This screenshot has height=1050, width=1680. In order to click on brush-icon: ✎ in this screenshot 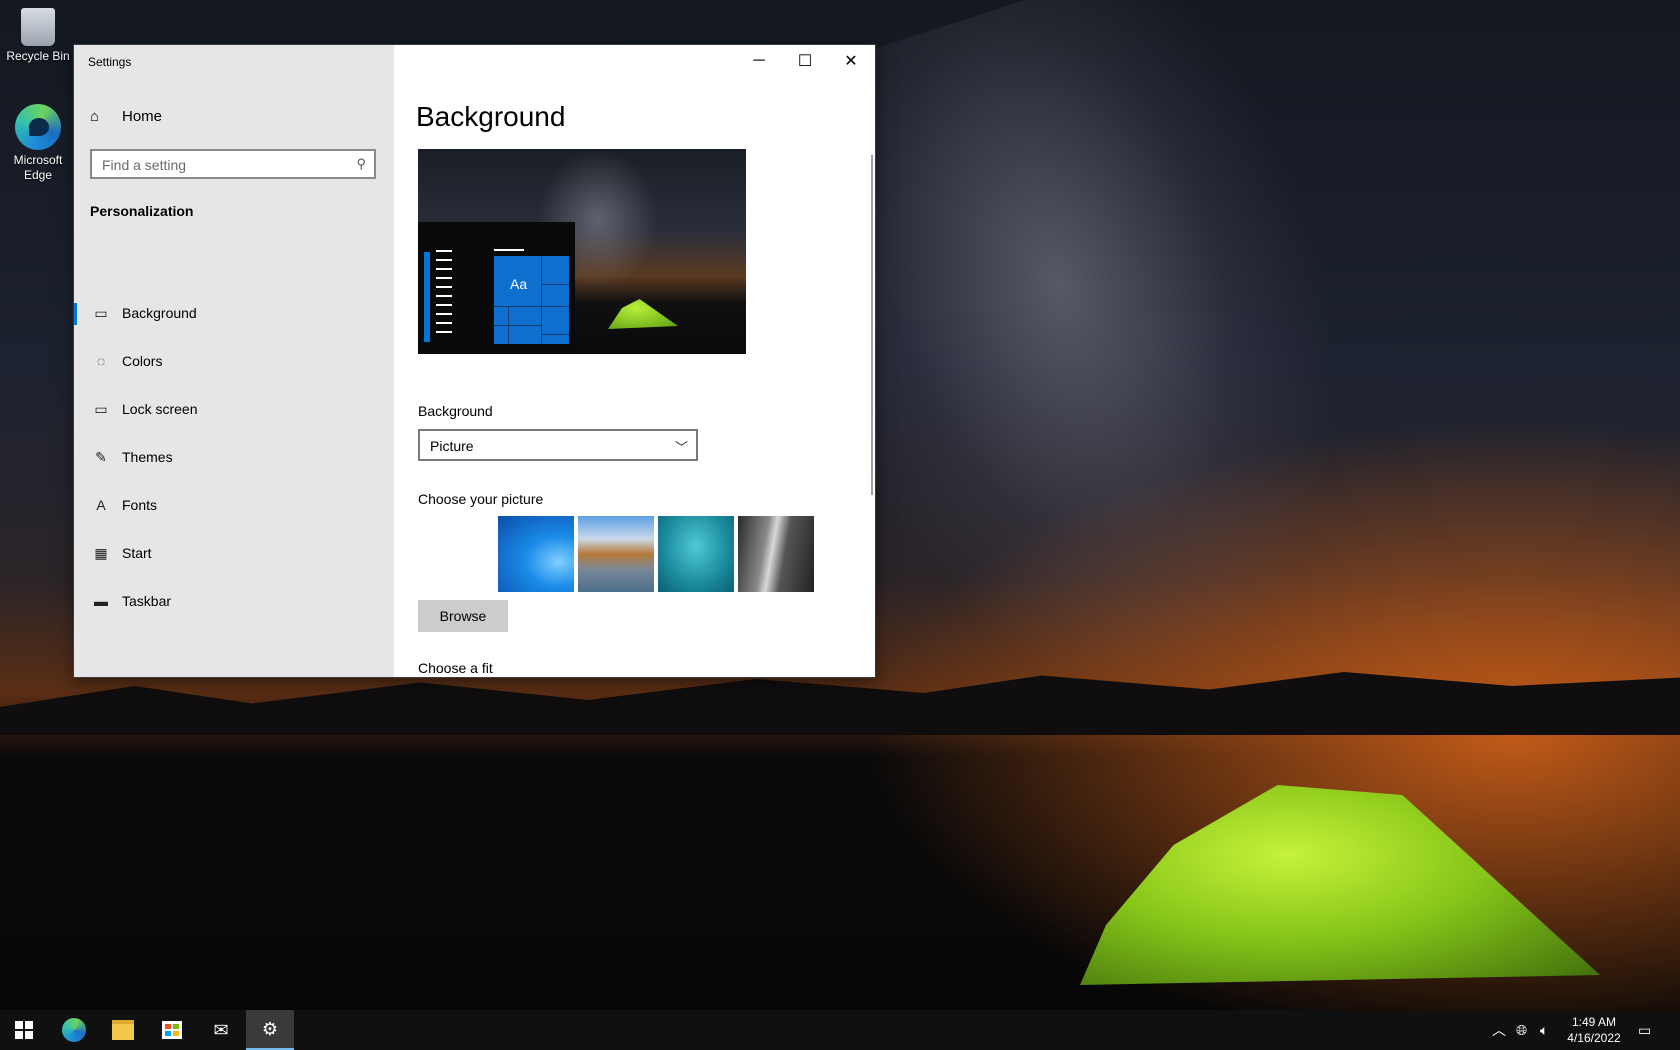, I will do `click(101, 456)`.